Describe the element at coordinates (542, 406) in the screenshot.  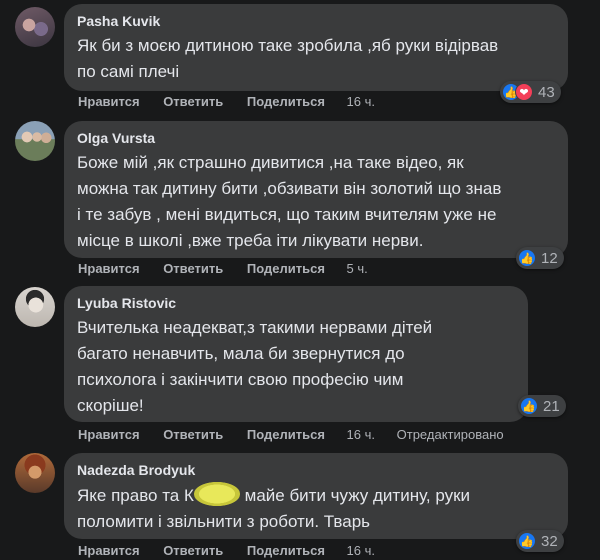
I see `reaction-summary: 👍 21` at that location.